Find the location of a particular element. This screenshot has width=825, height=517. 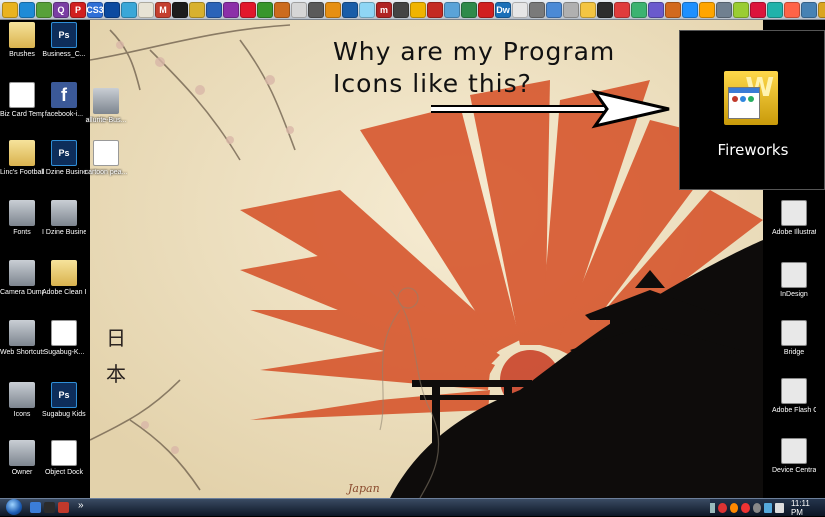

desktop-icon: Adobe Flash Catalyst is located at coordinates (794, 396).